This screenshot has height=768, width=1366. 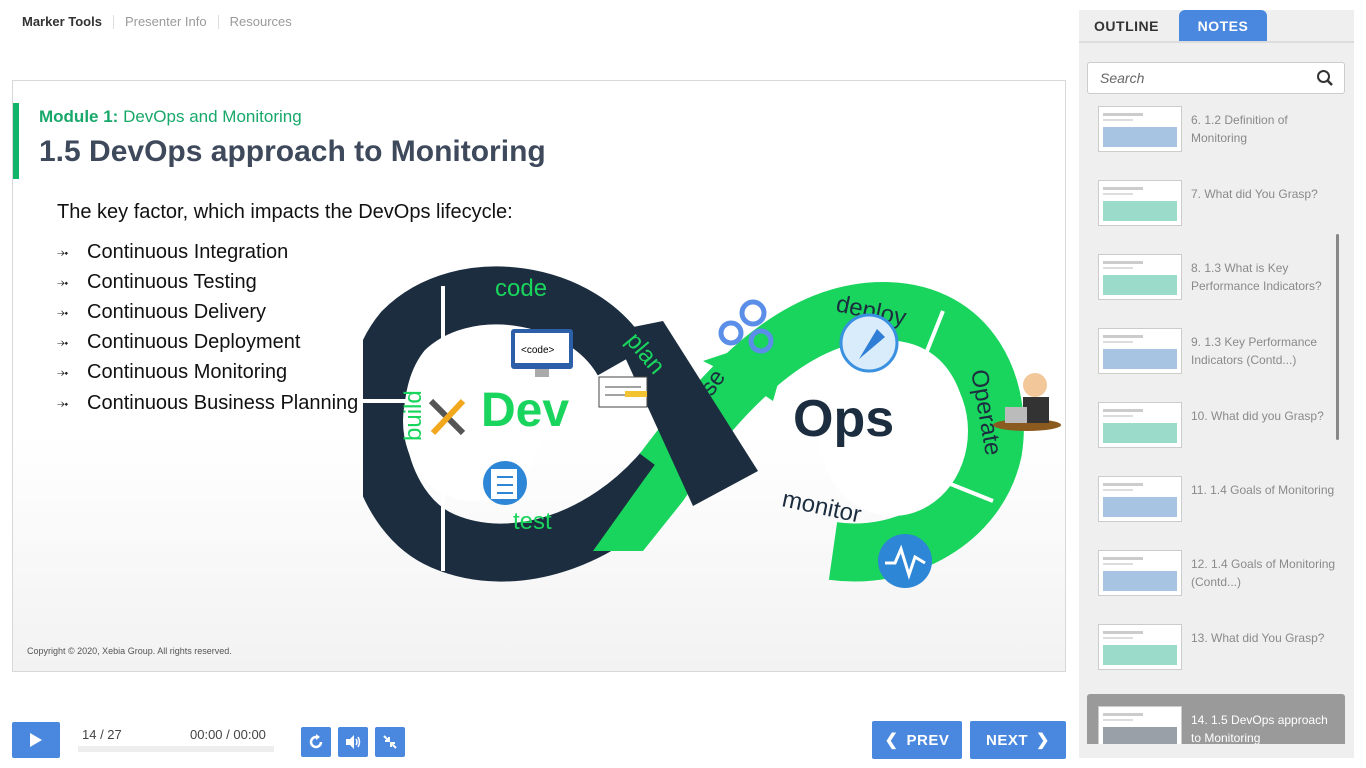 I want to click on volume-icon, so click(x=353, y=742).